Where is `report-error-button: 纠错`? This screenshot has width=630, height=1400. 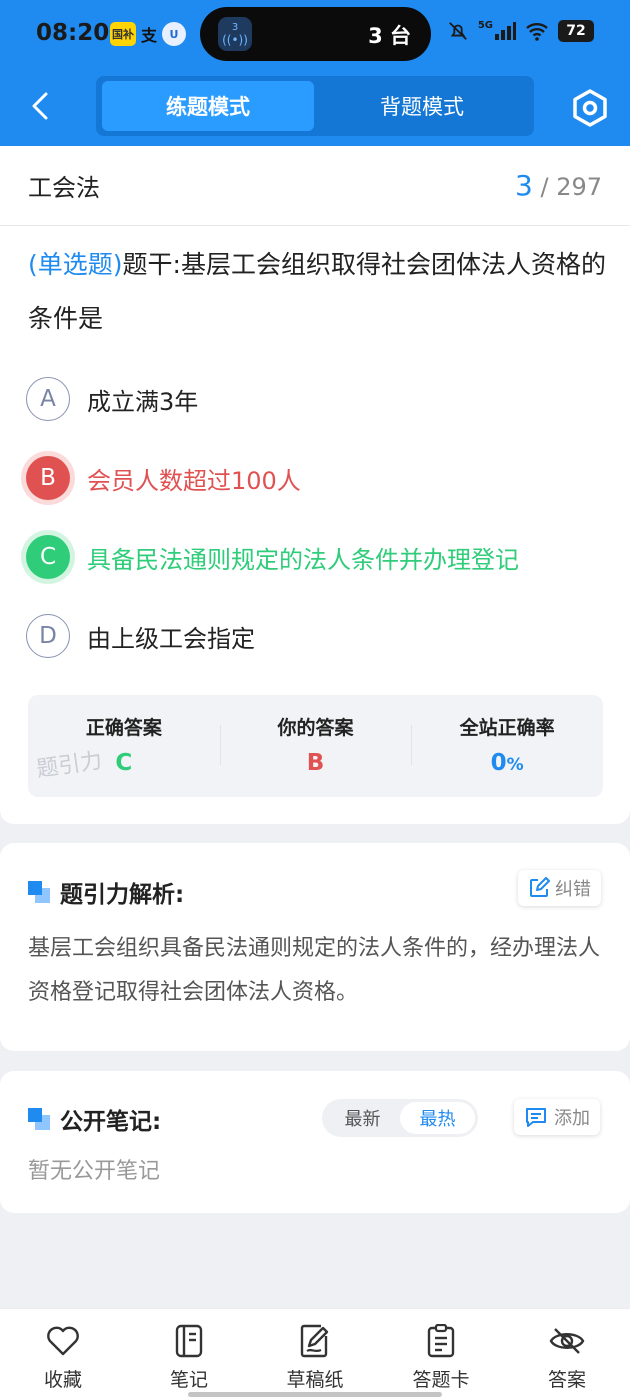 report-error-button: 纠错 is located at coordinates (559, 888).